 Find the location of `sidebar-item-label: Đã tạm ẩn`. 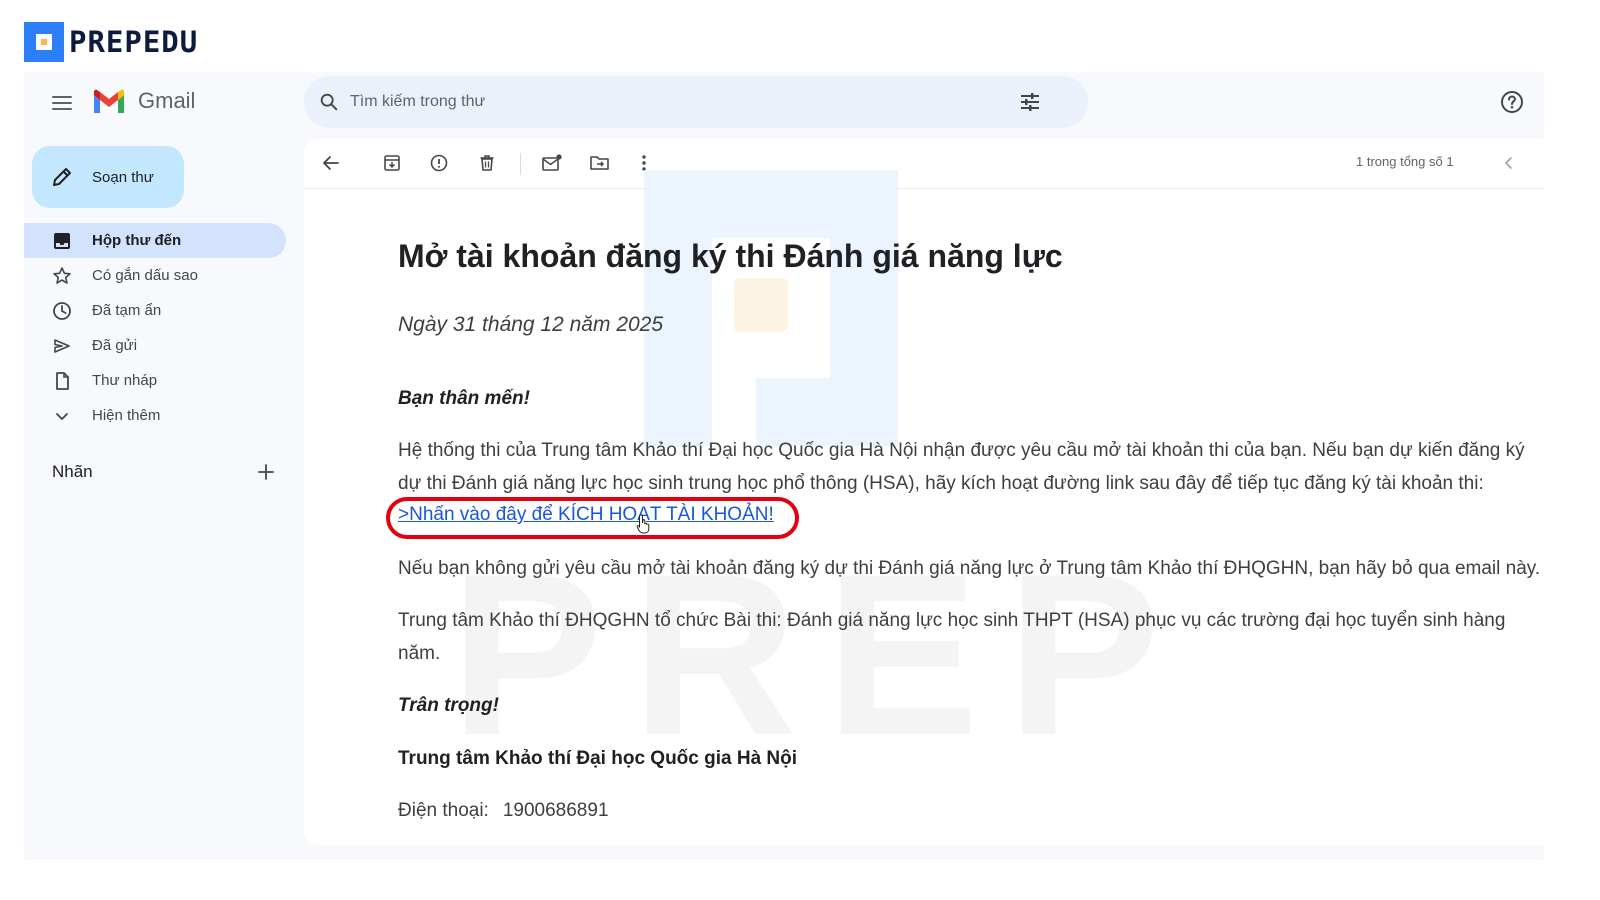

sidebar-item-label: Đã tạm ẩn is located at coordinates (127, 310).